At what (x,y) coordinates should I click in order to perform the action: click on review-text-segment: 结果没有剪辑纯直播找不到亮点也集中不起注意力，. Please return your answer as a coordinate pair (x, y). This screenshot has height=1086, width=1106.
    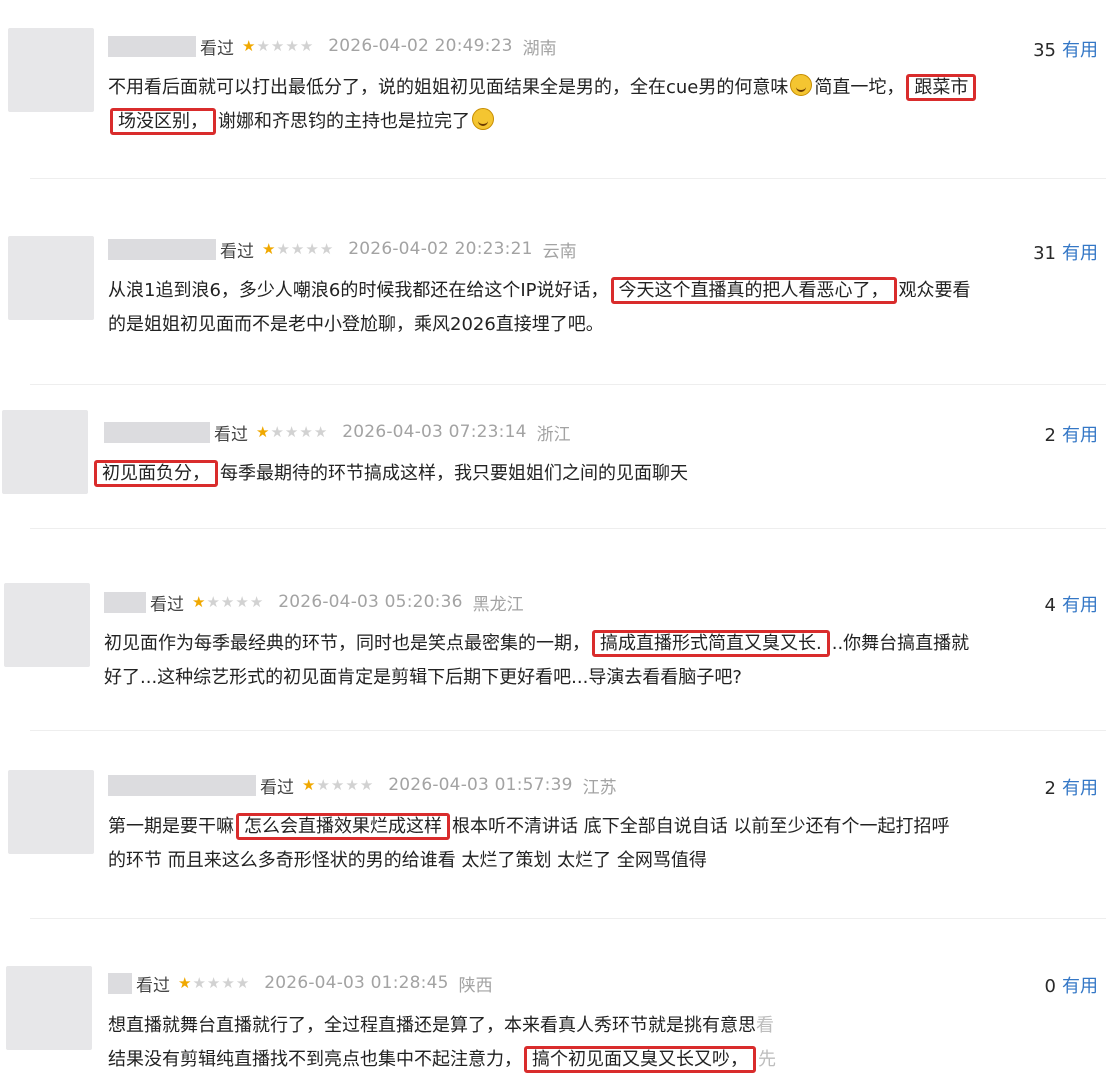
    Looking at the image, I should click on (315, 1059).